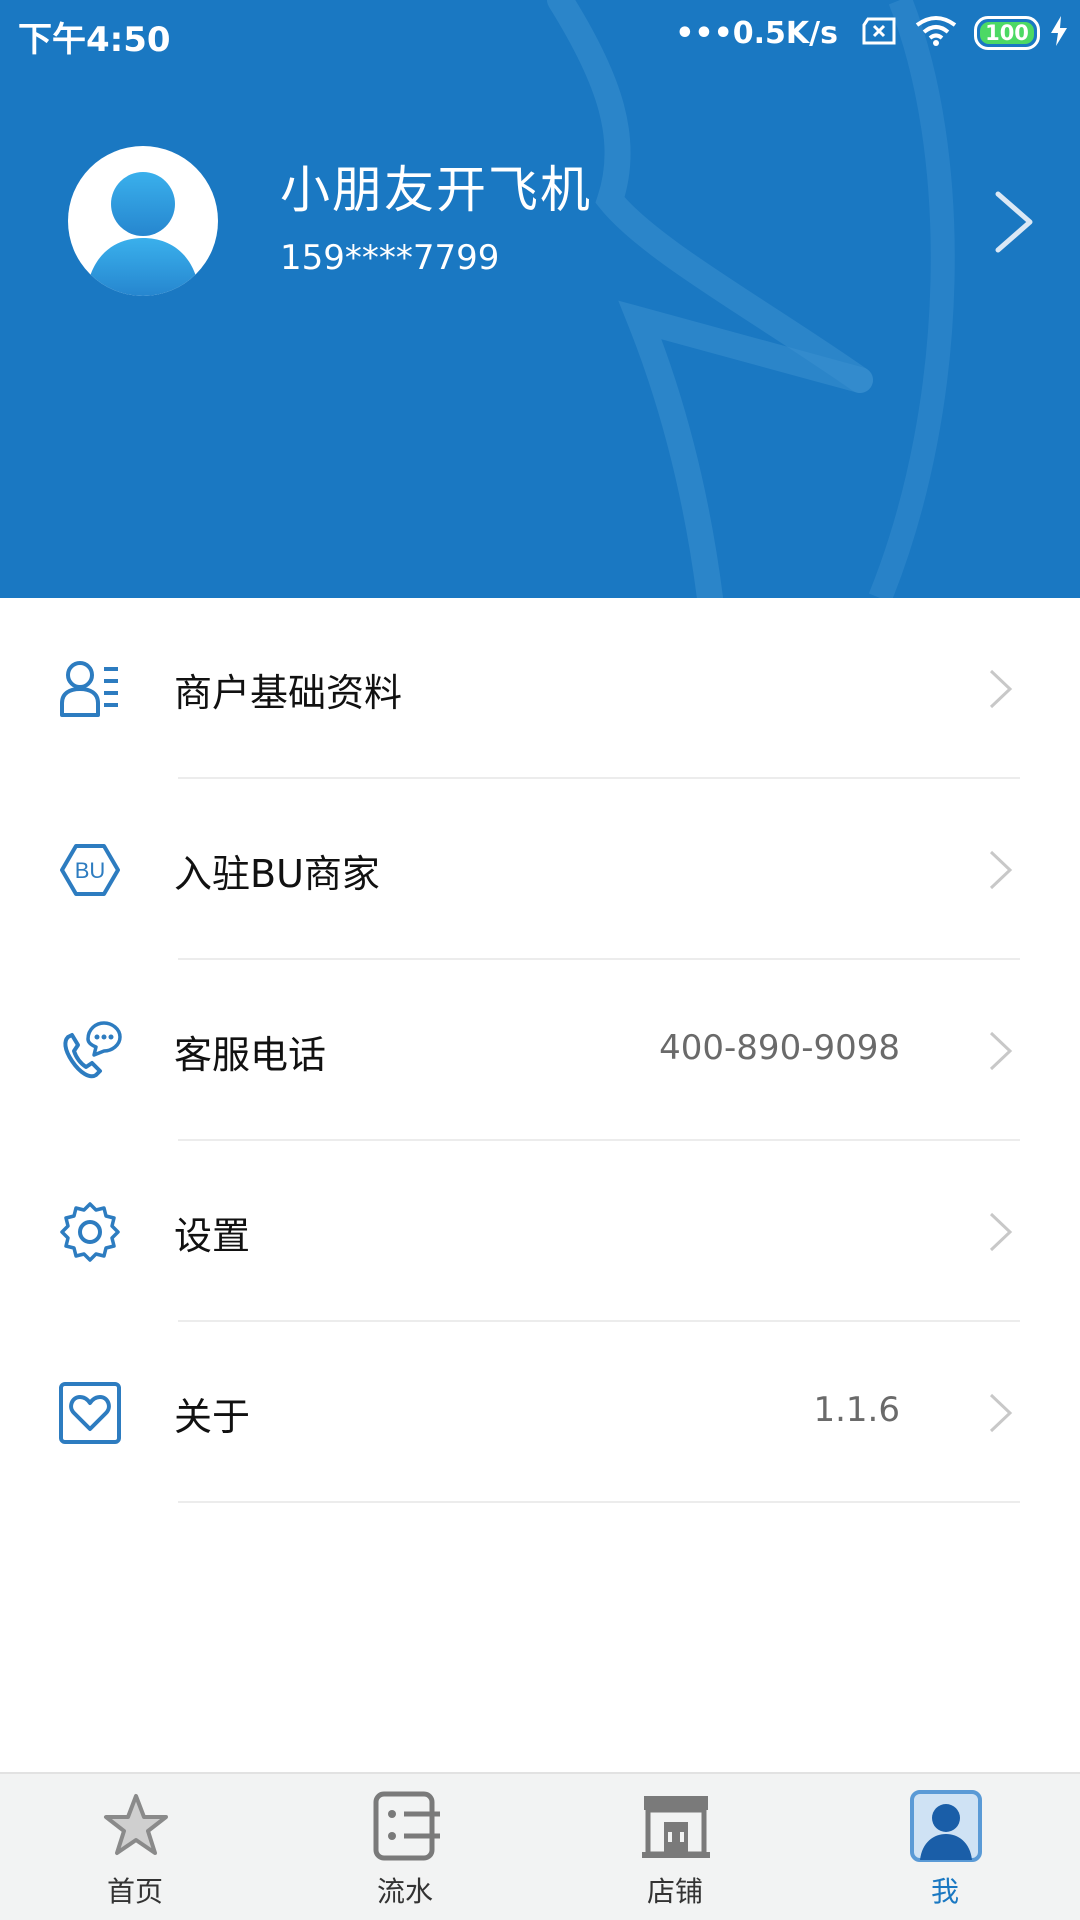 The image size is (1080, 1920). I want to click on battery-level: 100, so click(1007, 33).